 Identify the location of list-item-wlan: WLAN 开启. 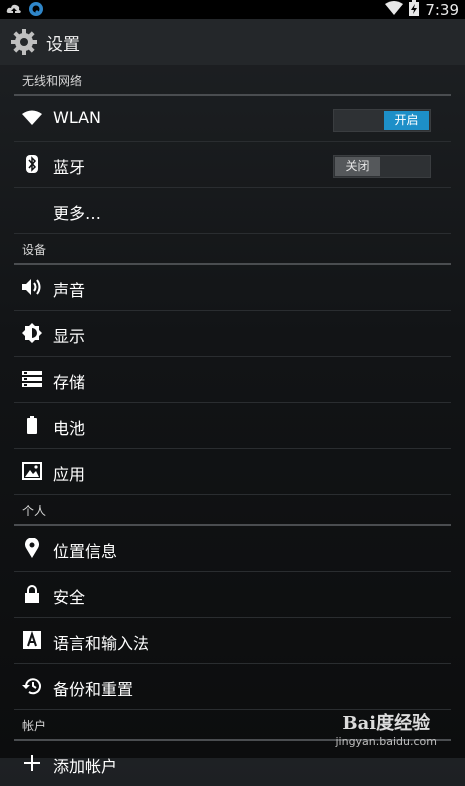
(232, 119).